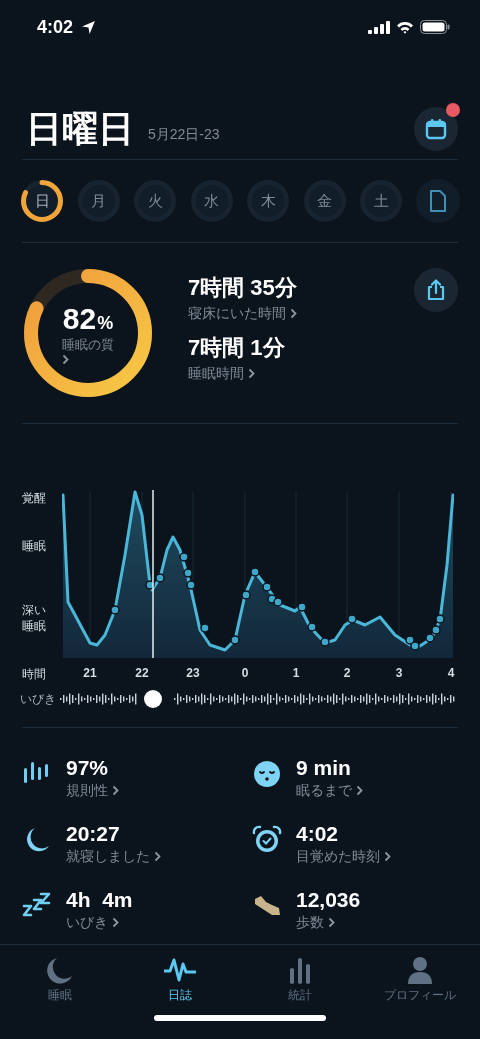  What do you see at coordinates (184, 135) in the screenshot?
I see `date-range: 5月22日-23` at bounding box center [184, 135].